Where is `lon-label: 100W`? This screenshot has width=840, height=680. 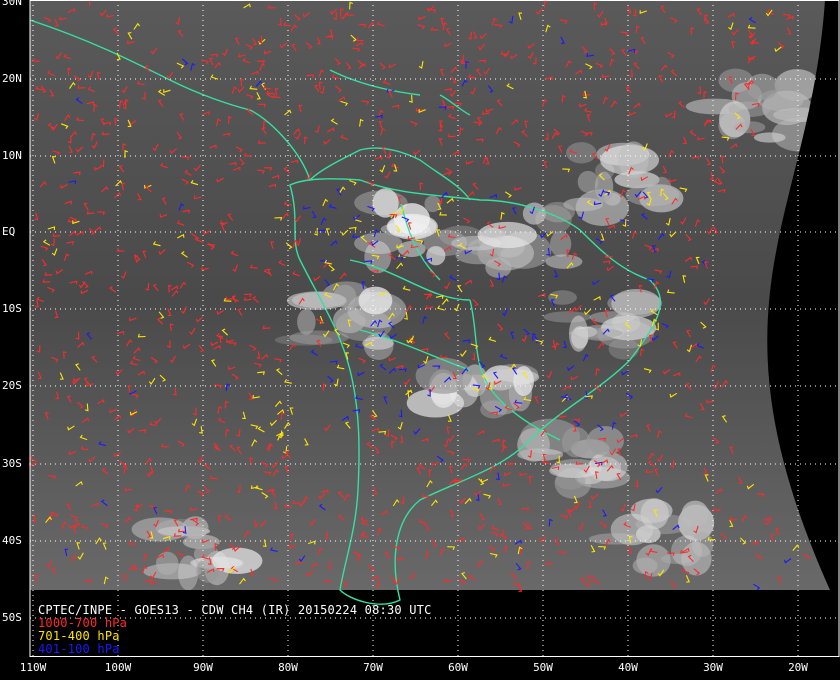 lon-label: 100W is located at coordinates (118, 667).